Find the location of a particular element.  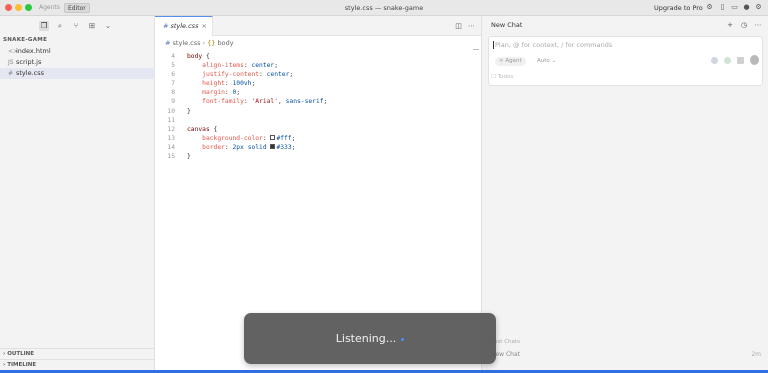

more-actions-icon: ⋯ is located at coordinates (471, 26).